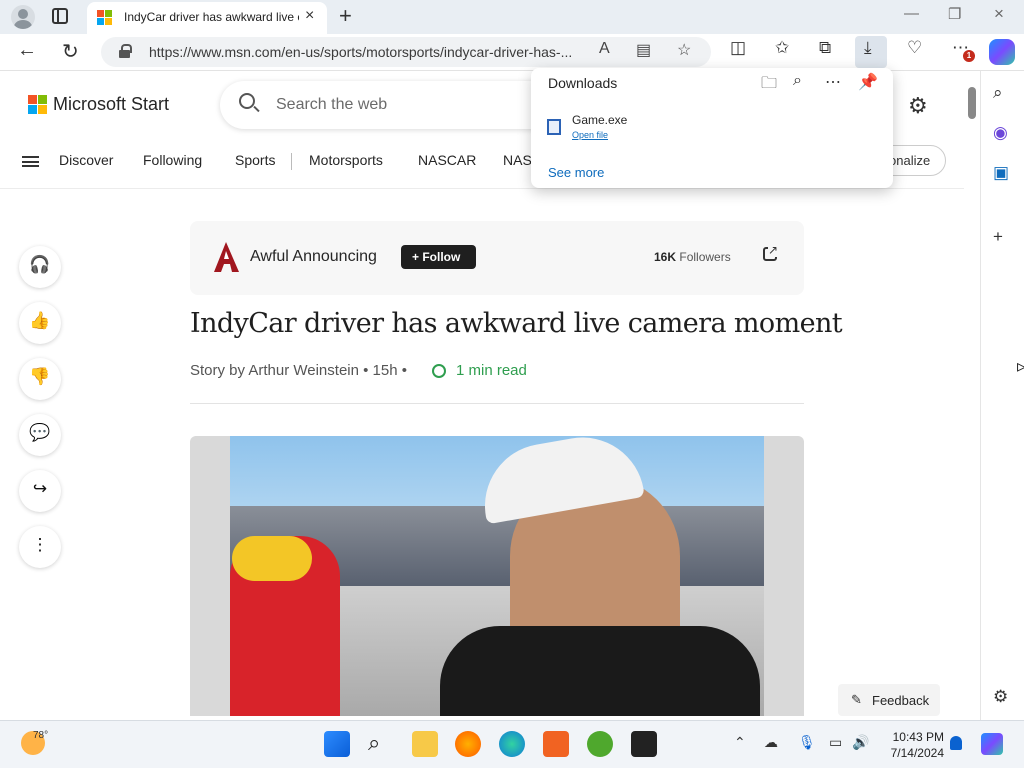  Describe the element at coordinates (583, 83) in the screenshot. I see `downloads-title: Downloads` at that location.